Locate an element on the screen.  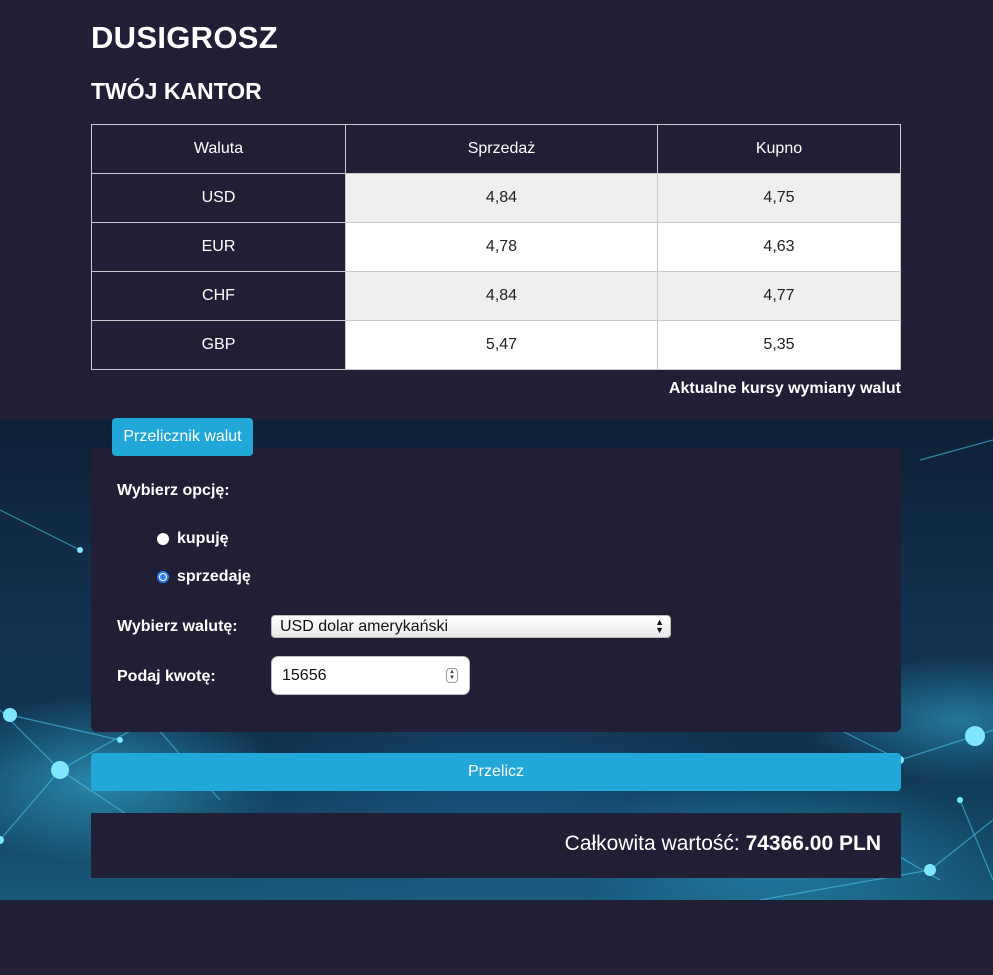
radio-sell-label: sprzedaję is located at coordinates (214, 576).